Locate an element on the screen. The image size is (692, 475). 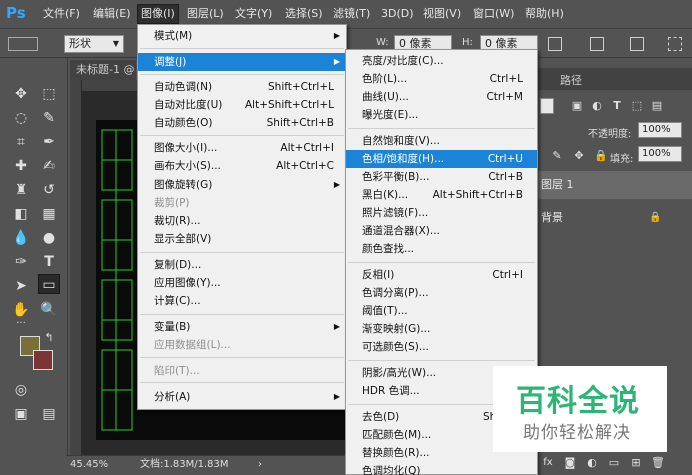
filter-type-icon: T is located at coordinates (617, 106).